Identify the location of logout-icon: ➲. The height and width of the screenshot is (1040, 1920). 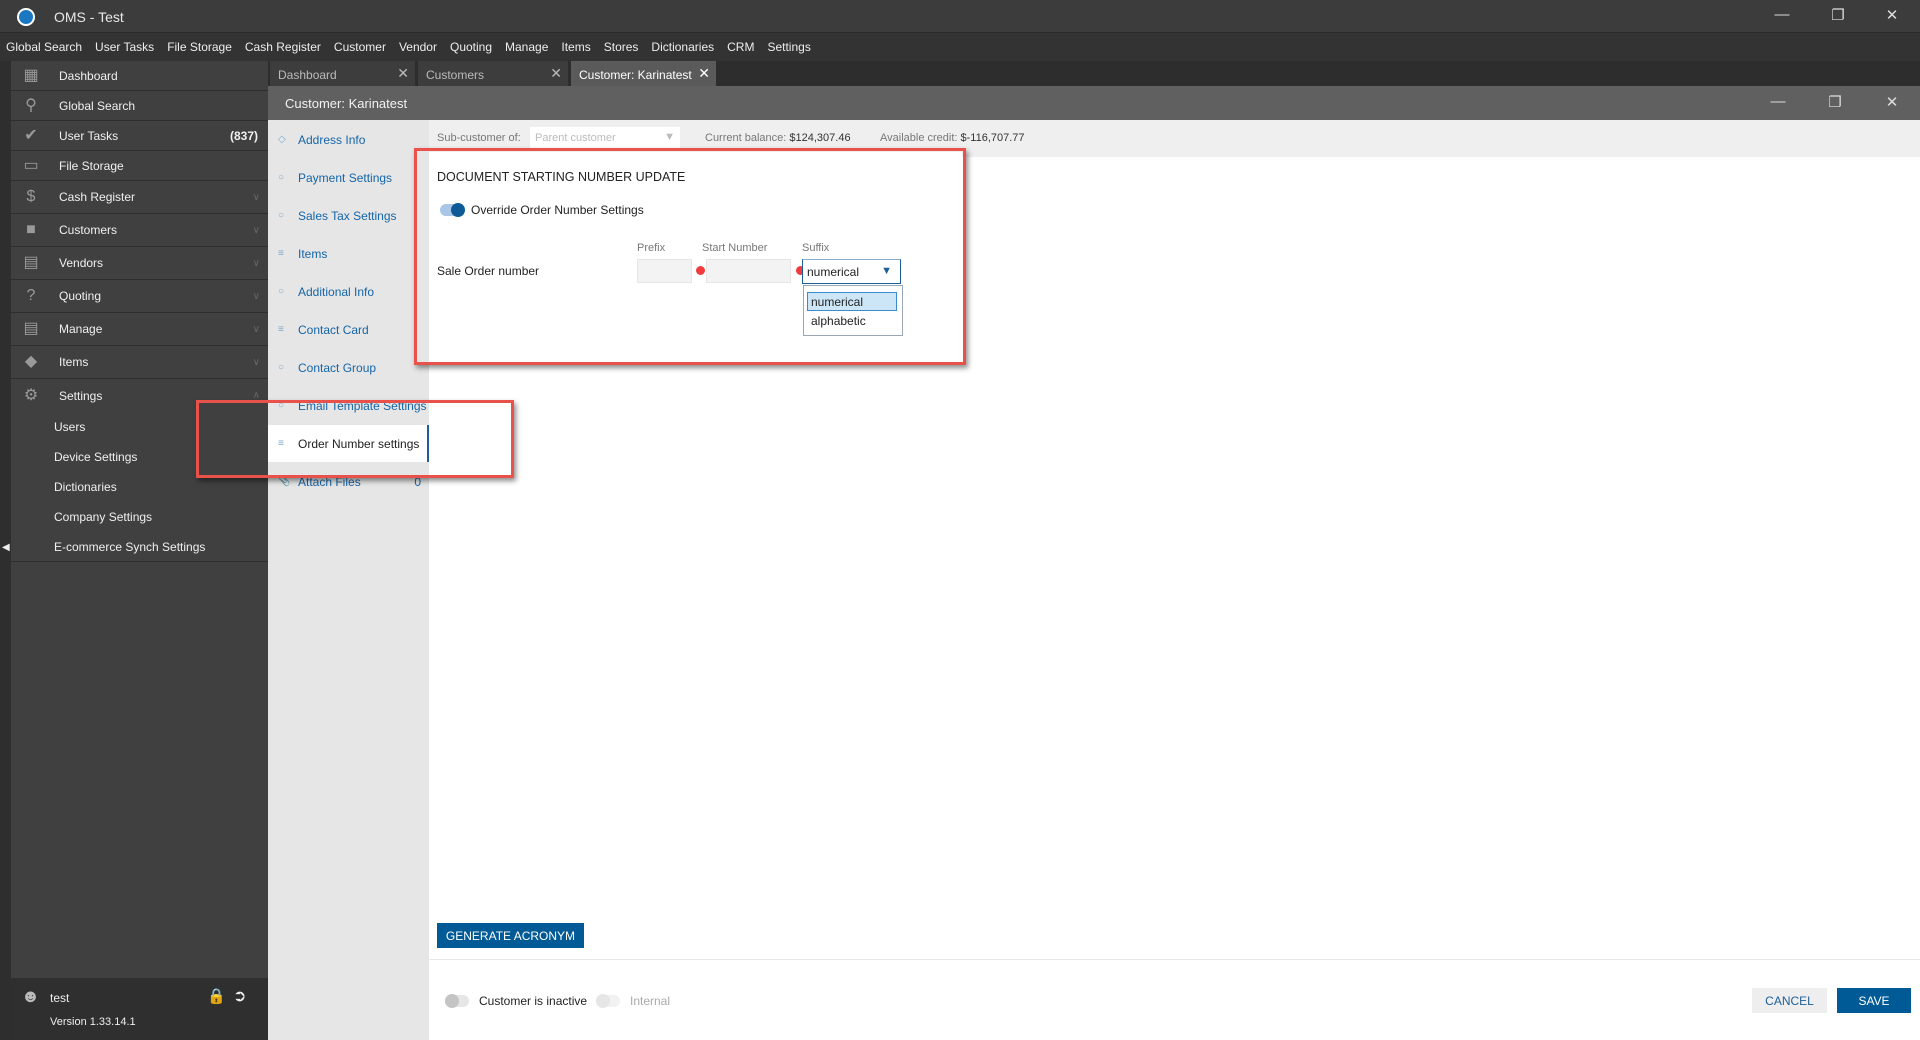
(239, 996).